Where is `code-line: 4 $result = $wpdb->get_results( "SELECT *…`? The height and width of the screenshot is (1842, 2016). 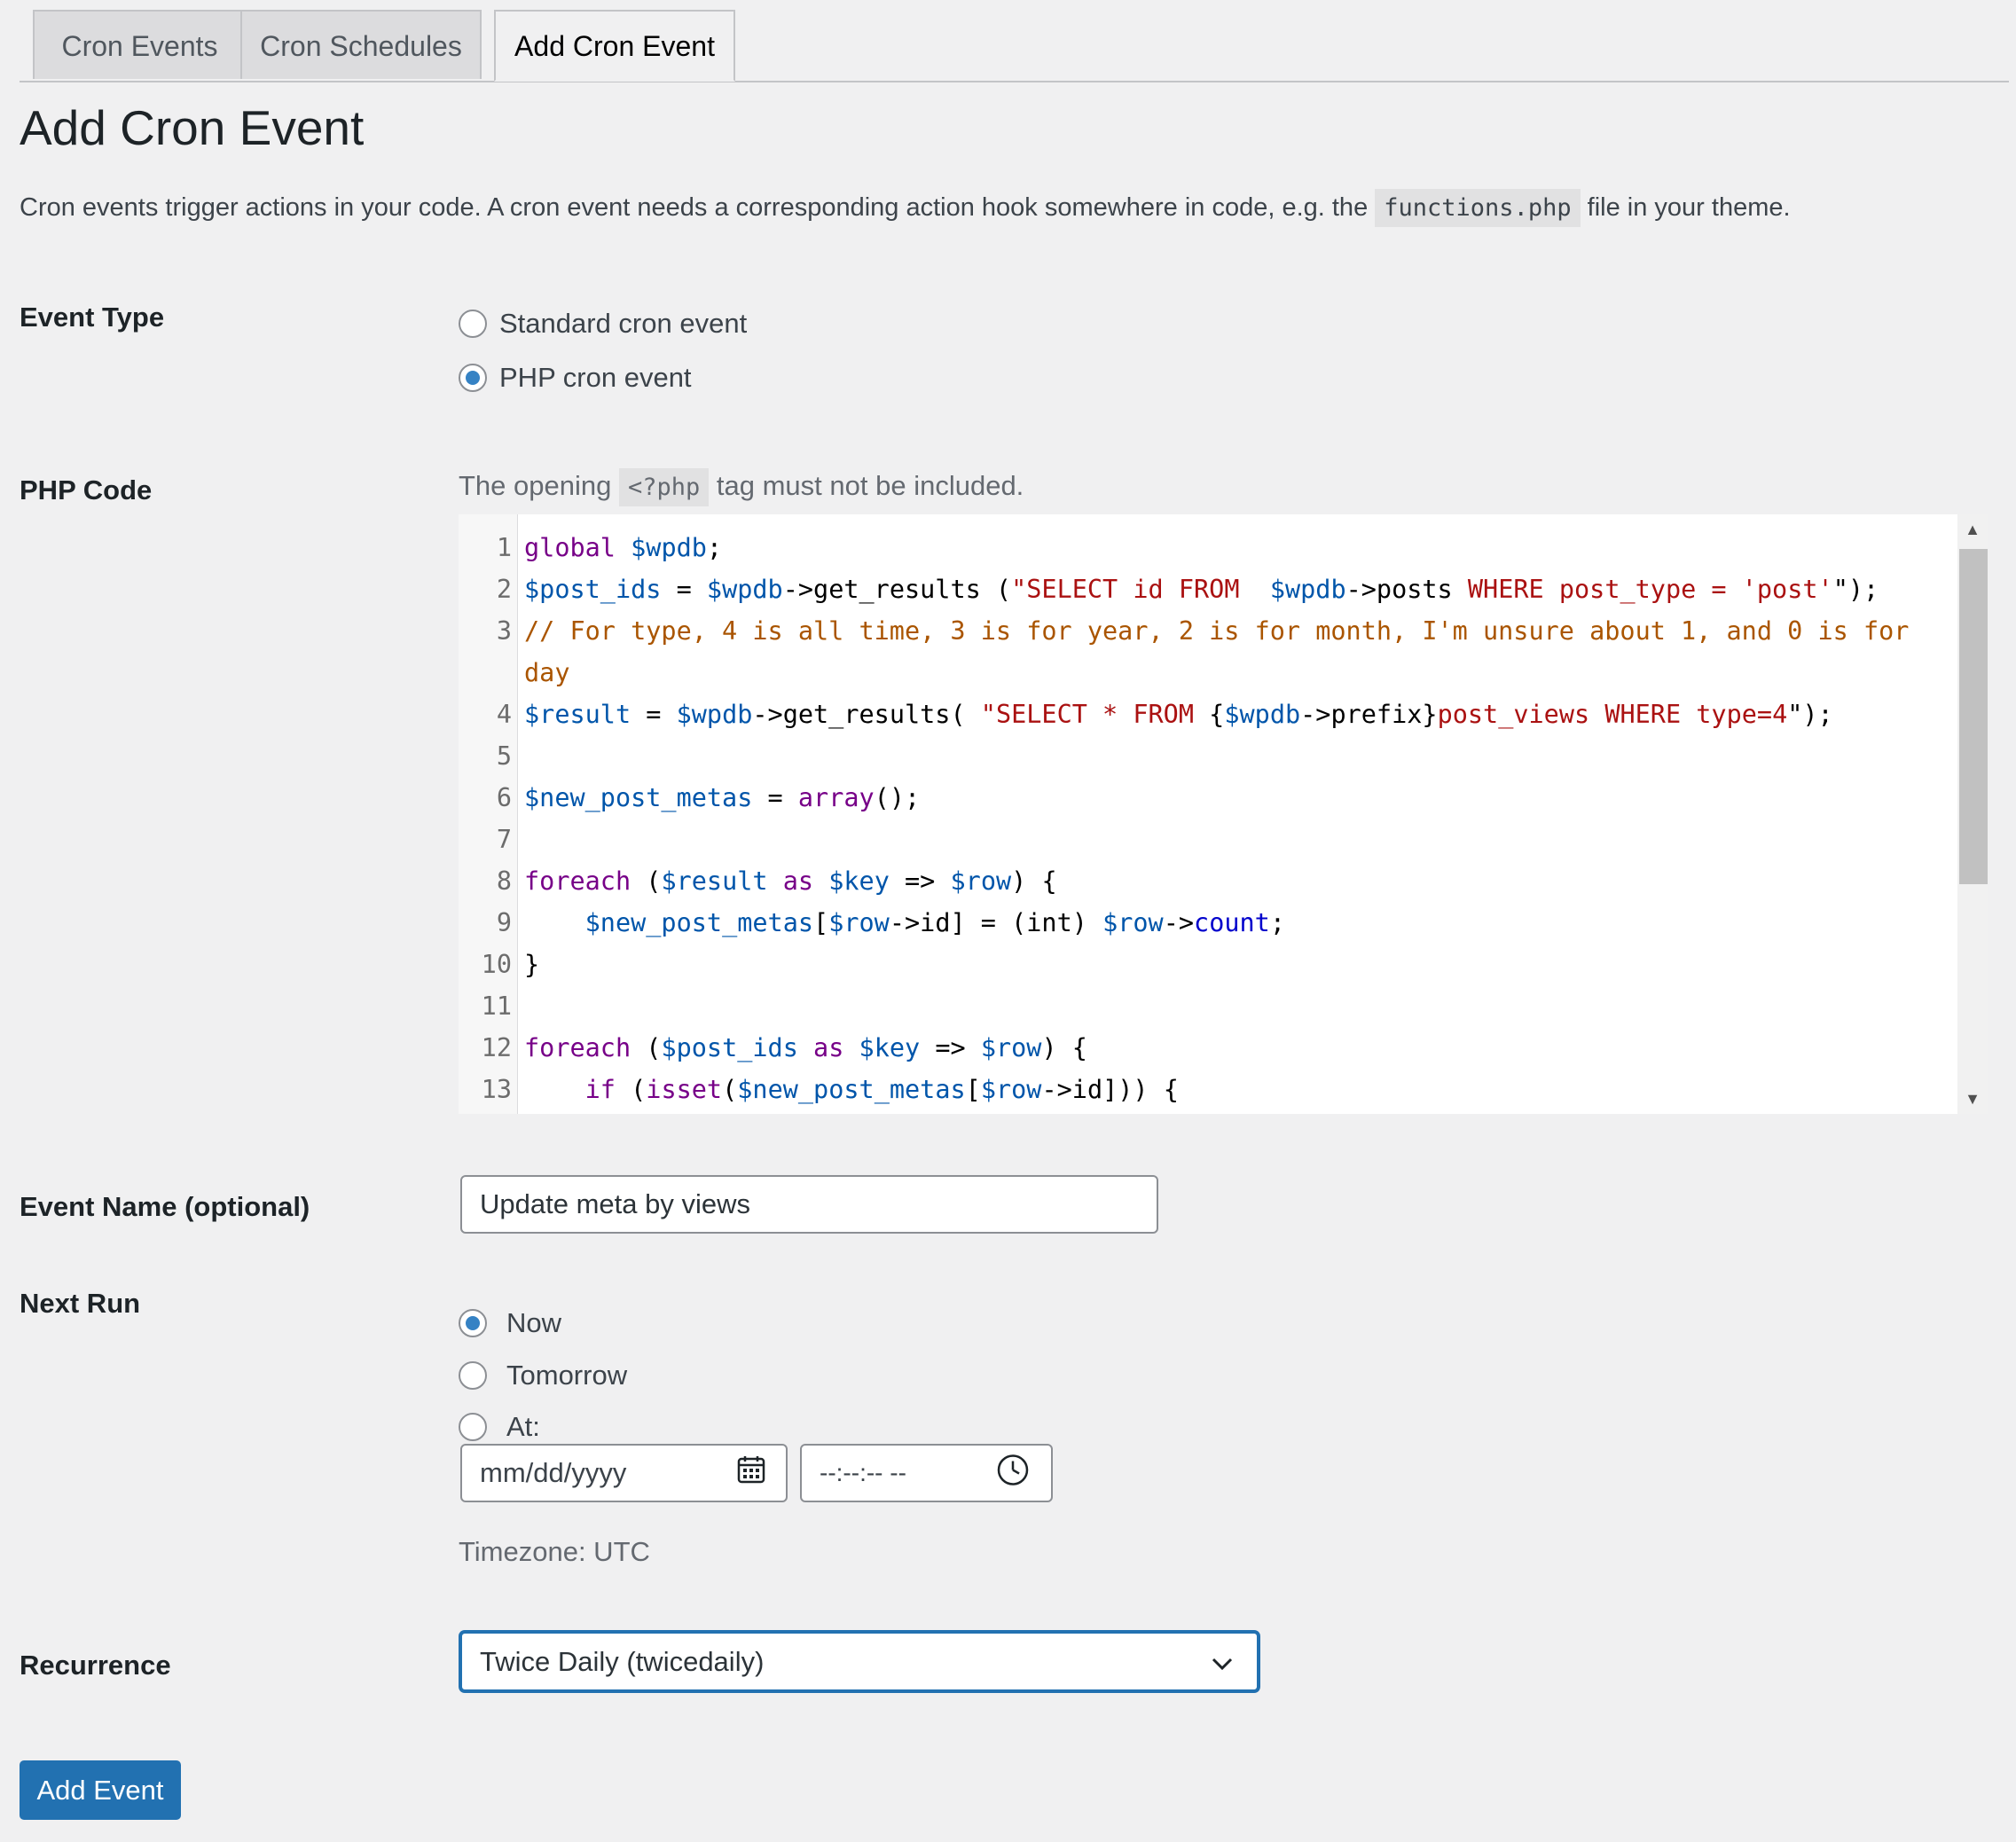 code-line: 4 $result = $wpdb->get_results( "SELECT *… is located at coordinates (1208, 714).